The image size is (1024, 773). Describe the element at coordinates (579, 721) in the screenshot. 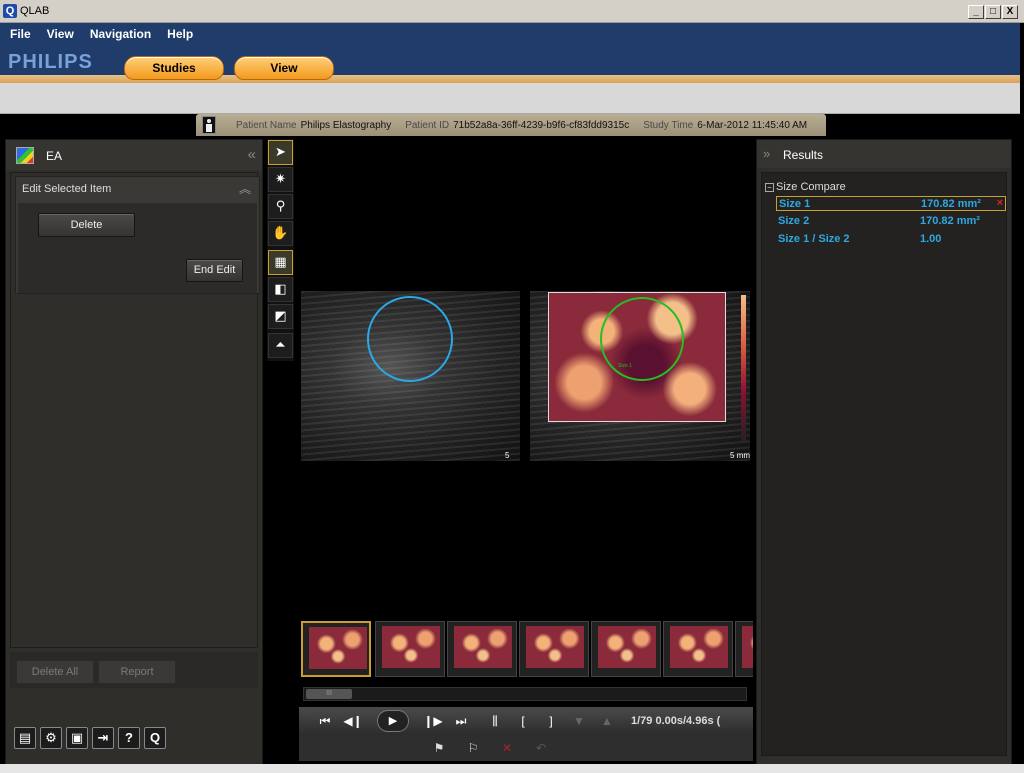

I see `down-arrow-icon: ▼` at that location.